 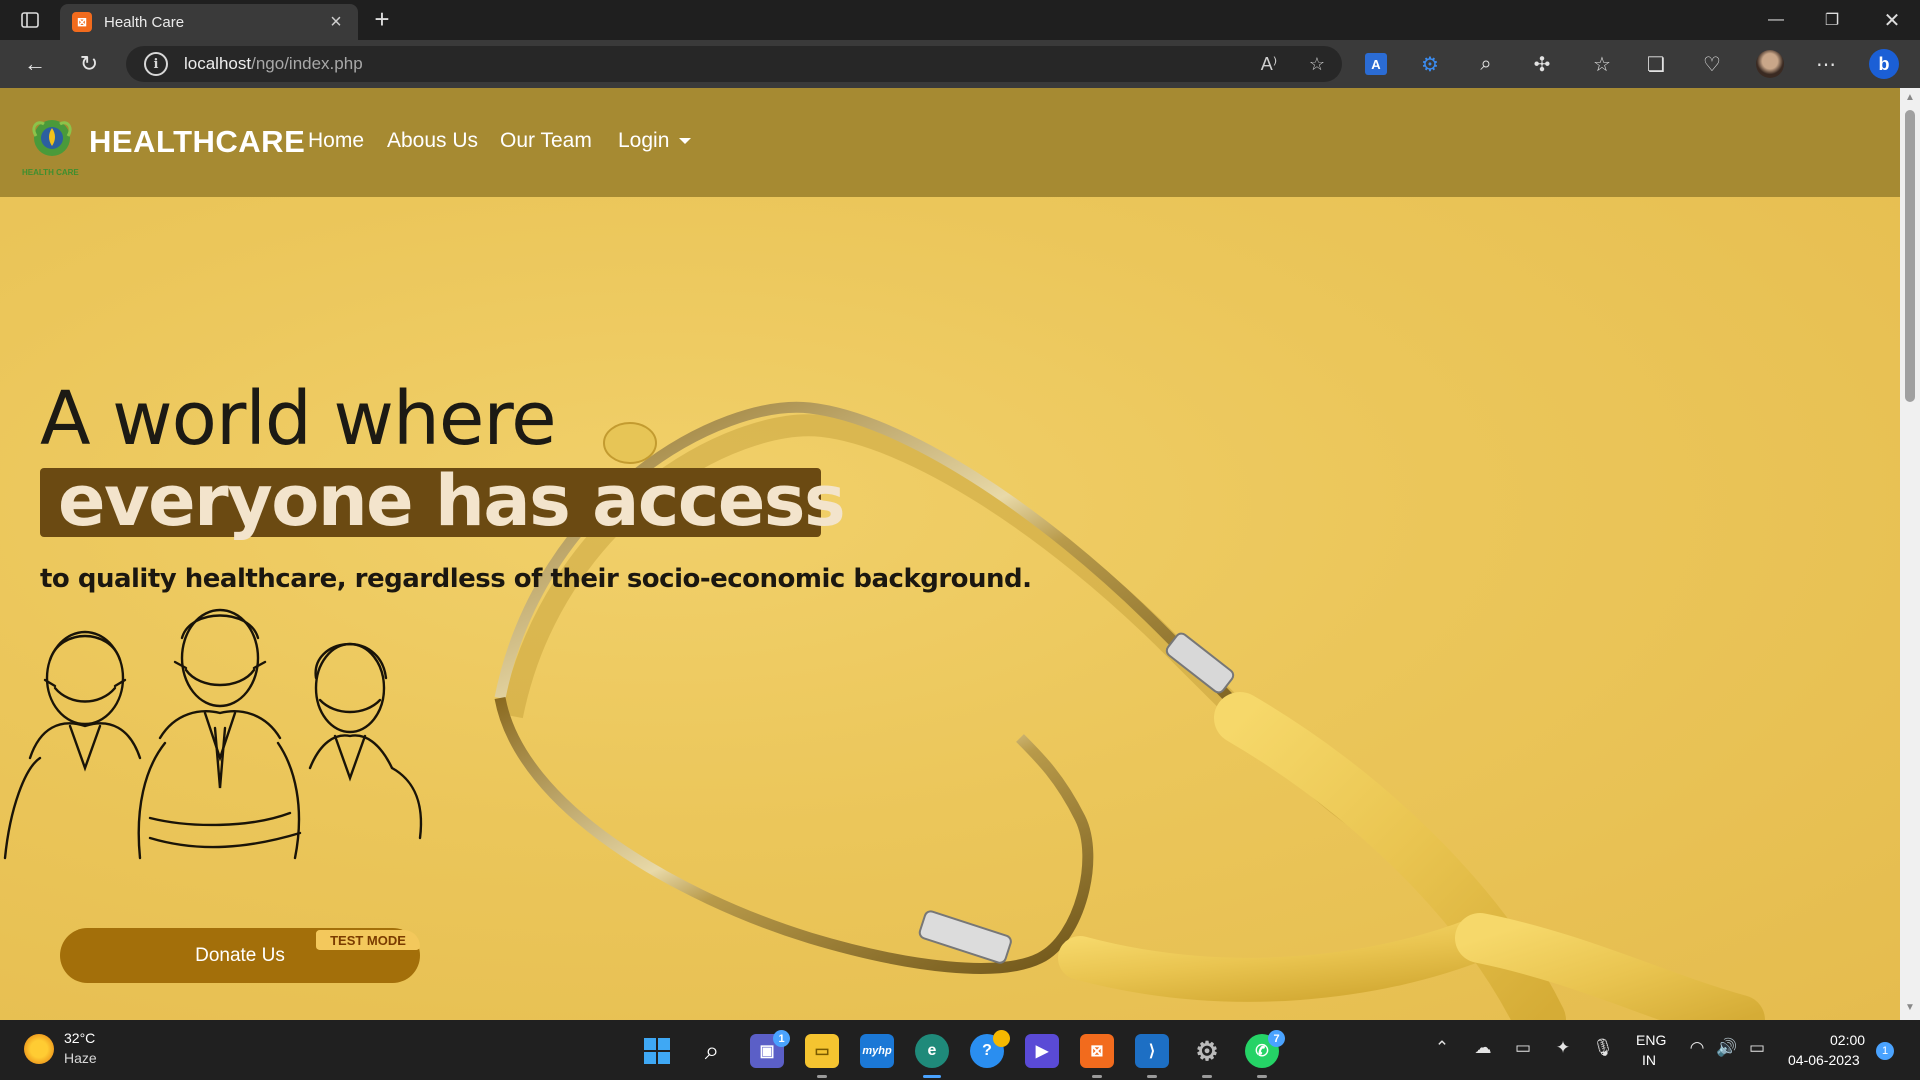 What do you see at coordinates (1727, 1048) in the screenshot?
I see `volume-icon: 🔊` at bounding box center [1727, 1048].